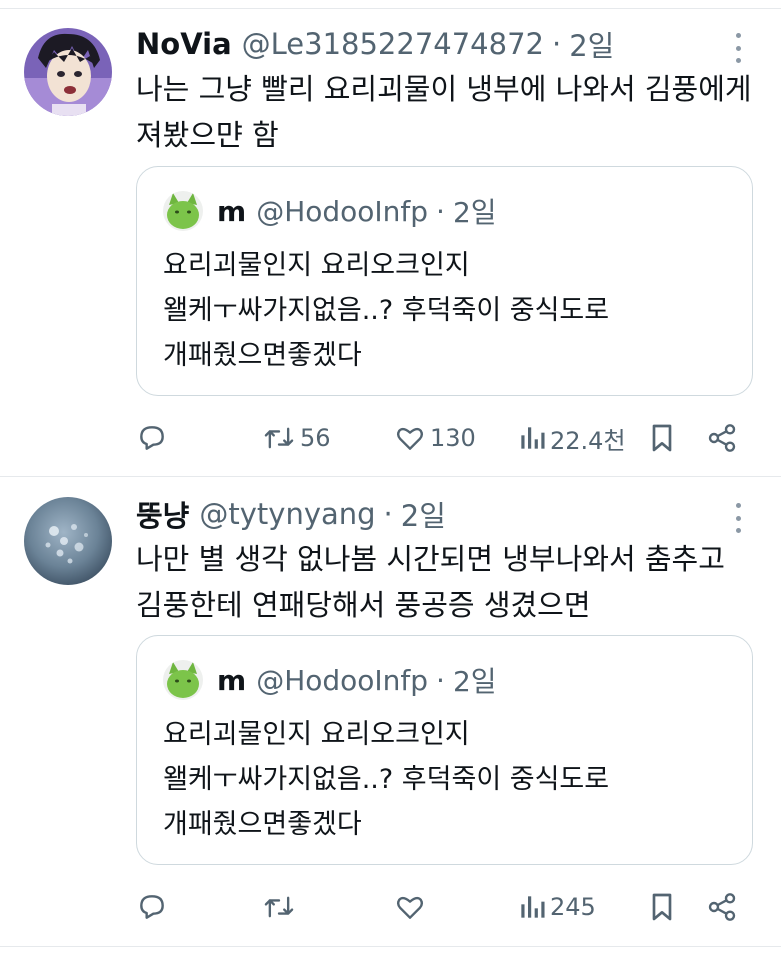 Image resolution: width=781 pixels, height=953 pixels. I want to click on display-name: 뚱냥, so click(162, 514).